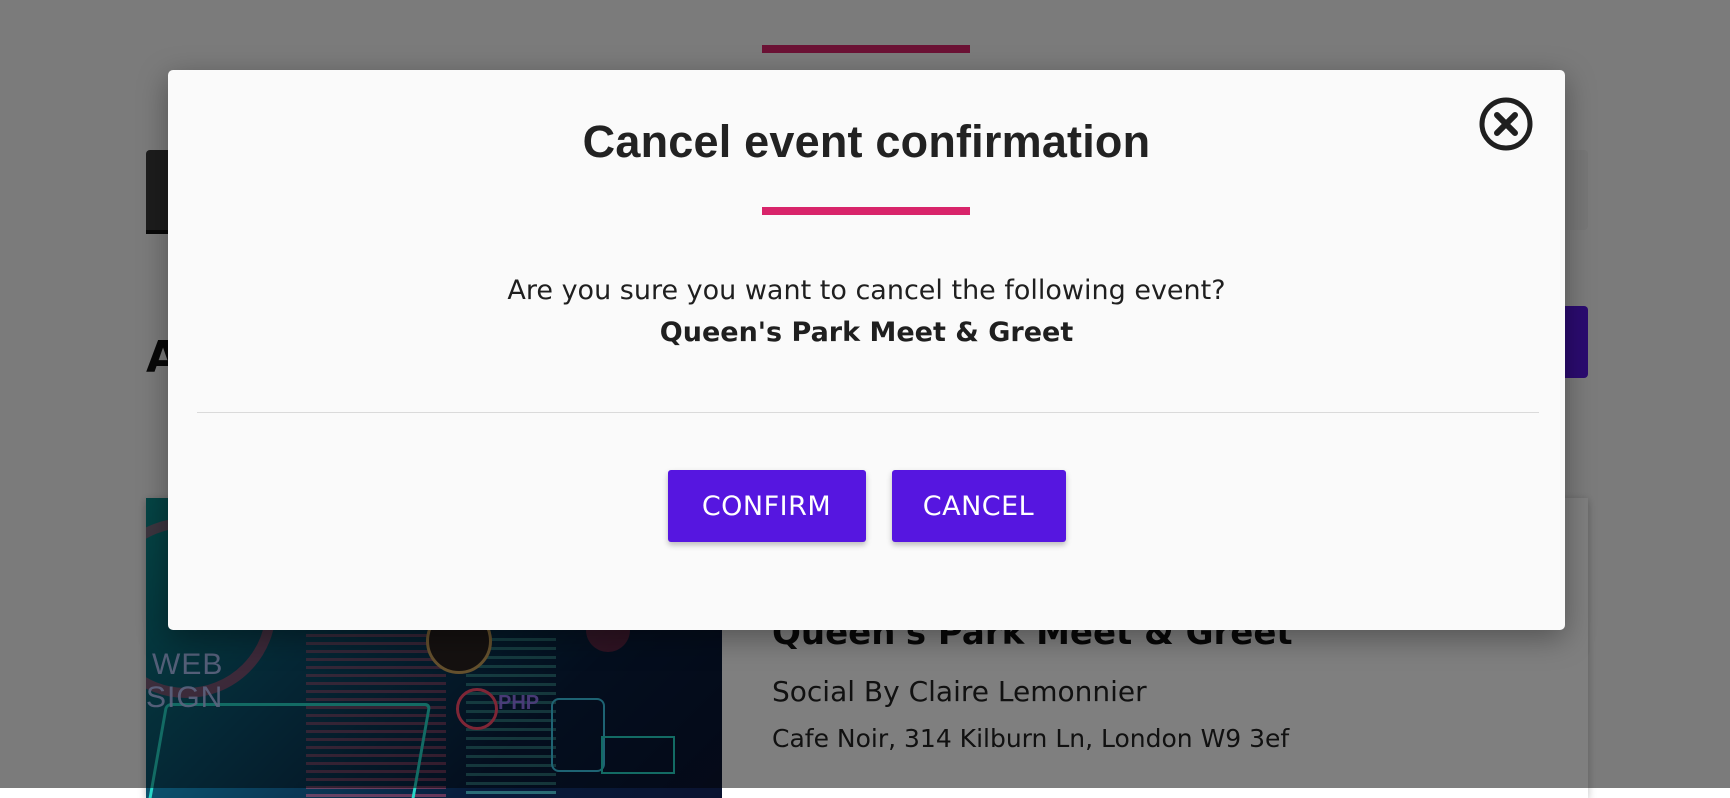 This screenshot has height=798, width=1730. Describe the element at coordinates (868, 412) in the screenshot. I see `modal-divider` at that location.